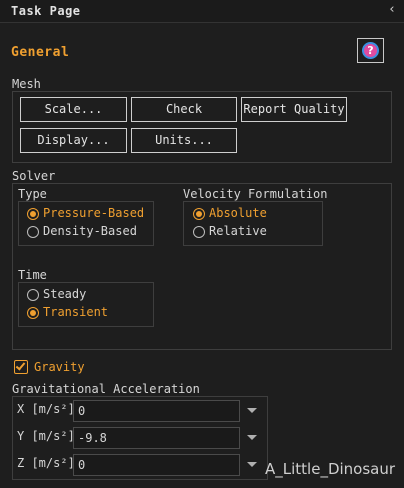 This screenshot has width=404, height=488. I want to click on radio-absolute: Absolute, so click(243, 214).